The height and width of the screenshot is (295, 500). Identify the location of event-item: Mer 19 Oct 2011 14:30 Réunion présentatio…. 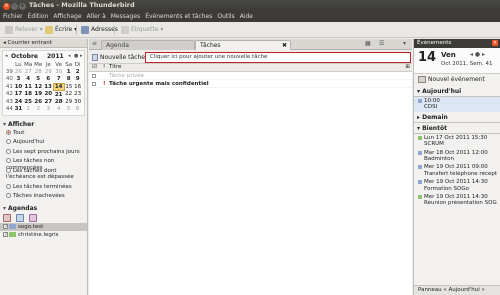
(457, 200).